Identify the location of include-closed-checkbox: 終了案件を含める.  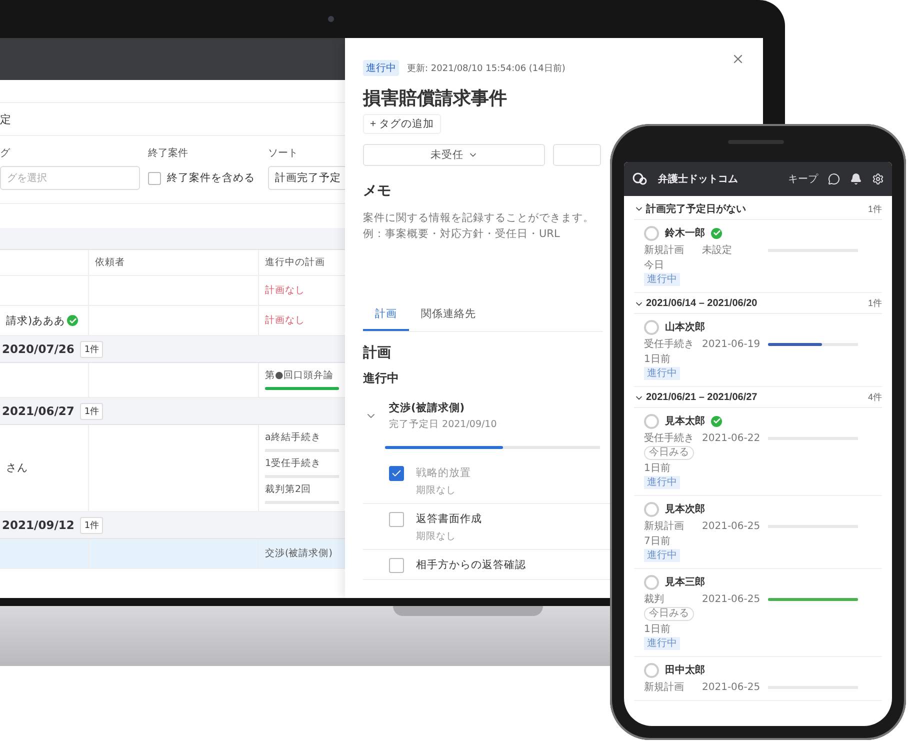
(204, 178).